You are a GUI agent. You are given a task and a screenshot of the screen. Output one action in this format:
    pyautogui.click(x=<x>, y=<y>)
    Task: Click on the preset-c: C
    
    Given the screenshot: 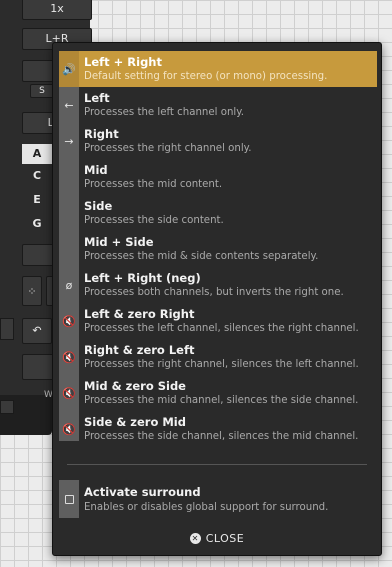 What is the action you would take?
    pyautogui.click(x=37, y=176)
    